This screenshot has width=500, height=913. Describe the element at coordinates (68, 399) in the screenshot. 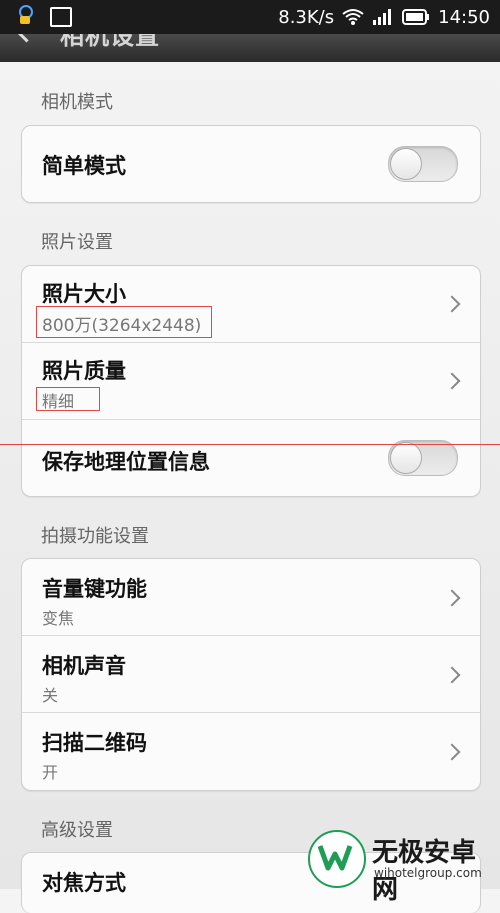

I see `annotation-box-photo-quality` at that location.